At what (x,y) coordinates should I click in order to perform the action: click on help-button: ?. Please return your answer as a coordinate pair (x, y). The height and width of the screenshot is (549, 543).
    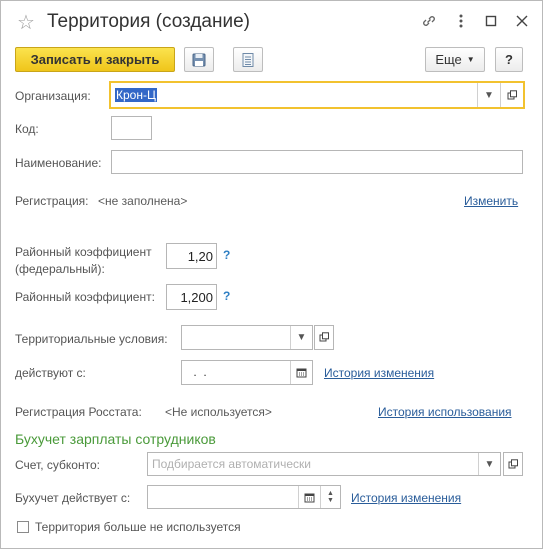
    Looking at the image, I should click on (509, 59).